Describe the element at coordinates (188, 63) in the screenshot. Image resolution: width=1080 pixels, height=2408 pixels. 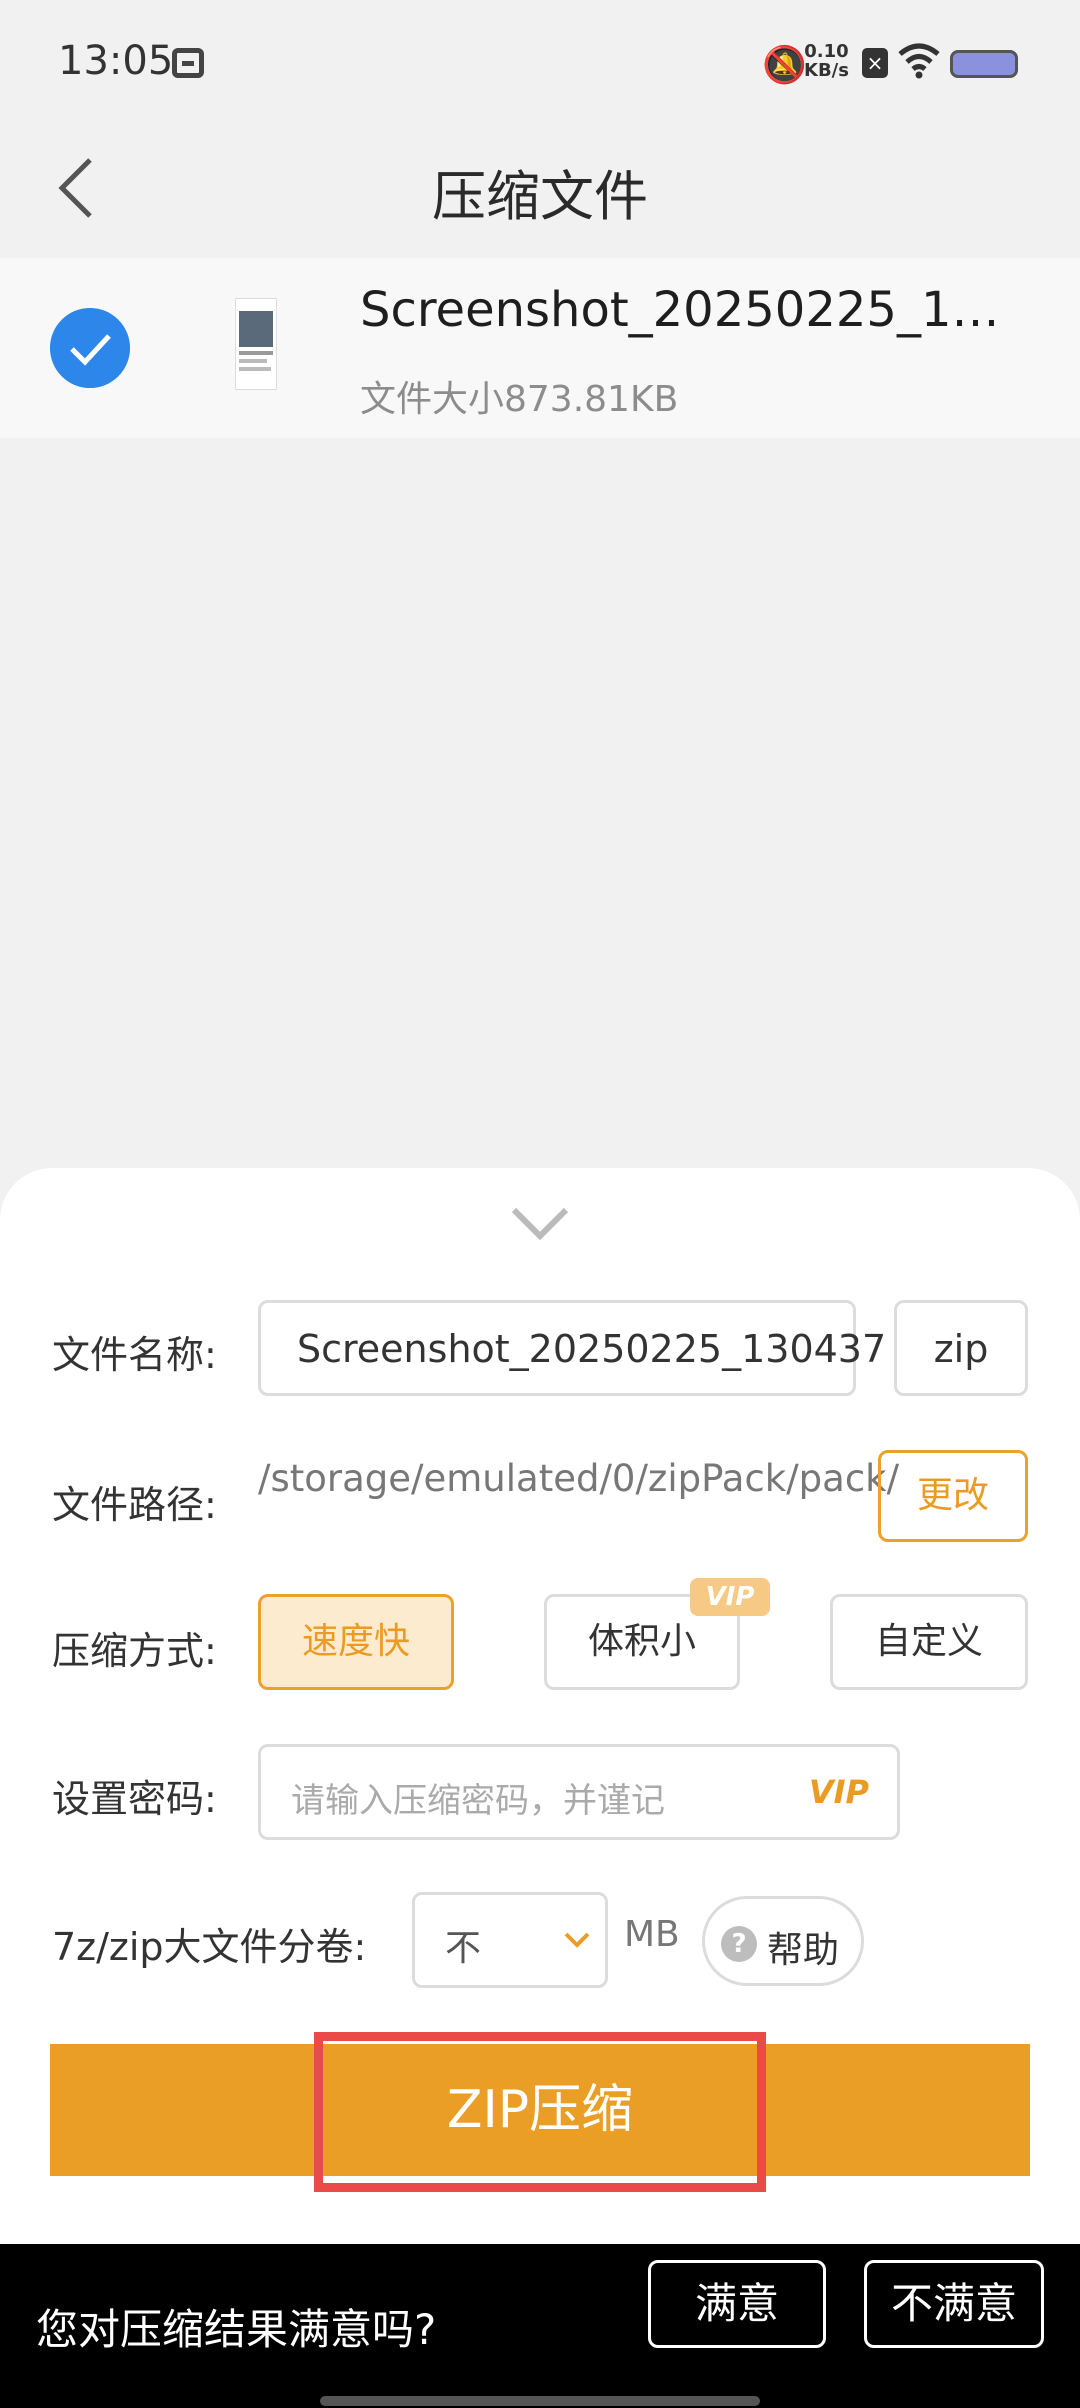
I see `calendar-notification-icon` at that location.